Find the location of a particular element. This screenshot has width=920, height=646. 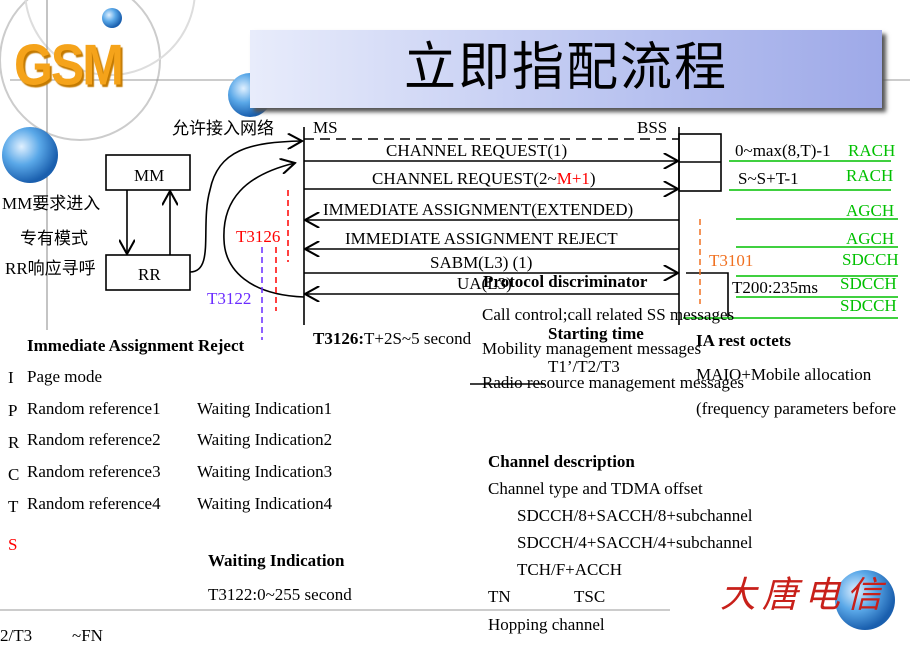

t3101-label: T3101 is located at coordinates (731, 260).